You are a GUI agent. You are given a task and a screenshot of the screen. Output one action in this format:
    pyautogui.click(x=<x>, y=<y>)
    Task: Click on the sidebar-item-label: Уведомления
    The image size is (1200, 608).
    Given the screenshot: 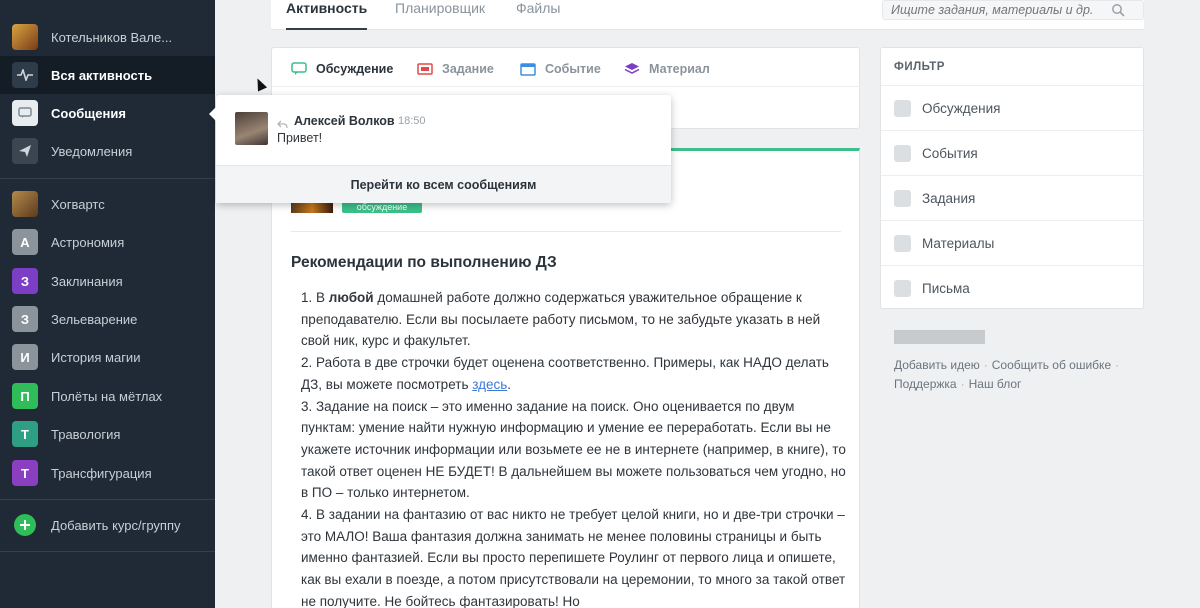 What is the action you would take?
    pyautogui.click(x=92, y=151)
    